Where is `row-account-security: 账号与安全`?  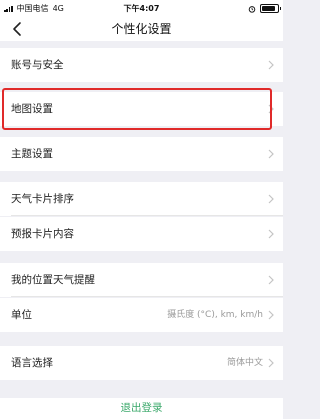
row-account-security: 账号与安全 is located at coordinates (141, 65).